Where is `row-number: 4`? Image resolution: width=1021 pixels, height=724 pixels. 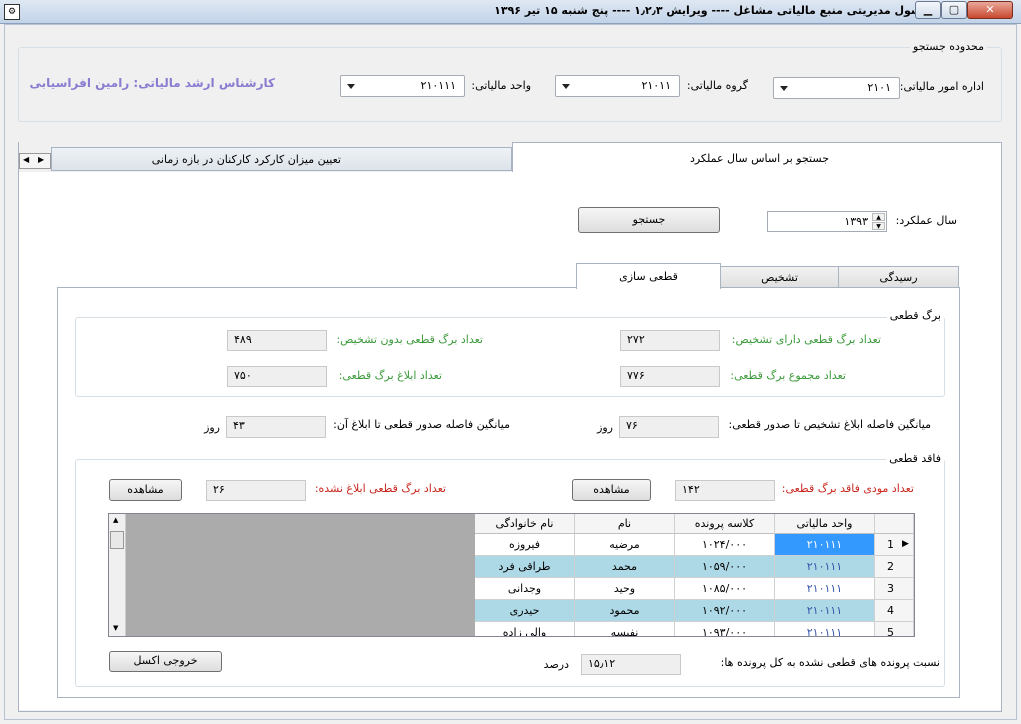
row-number: 4 is located at coordinates (890, 610).